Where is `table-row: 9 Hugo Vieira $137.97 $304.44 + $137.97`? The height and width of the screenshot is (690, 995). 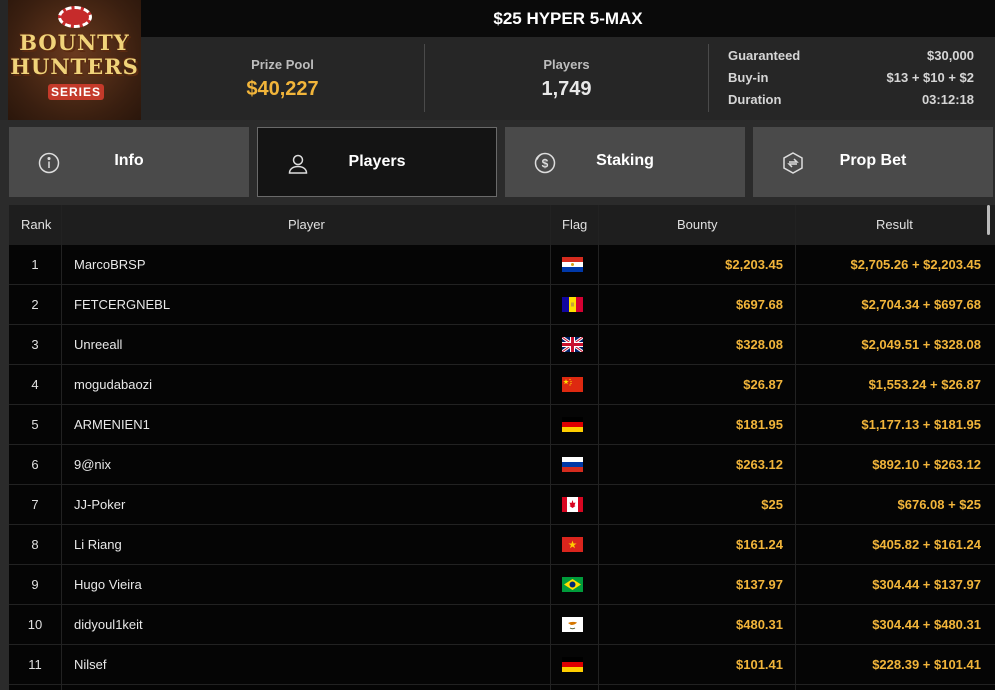 table-row: 9 Hugo Vieira $137.97 $304.44 + $137.97 is located at coordinates (502, 585).